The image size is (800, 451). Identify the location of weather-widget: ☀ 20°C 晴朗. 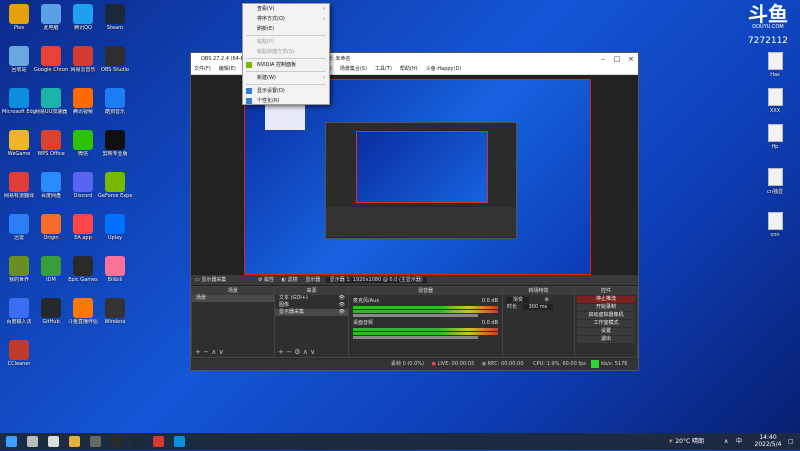
(686, 441).